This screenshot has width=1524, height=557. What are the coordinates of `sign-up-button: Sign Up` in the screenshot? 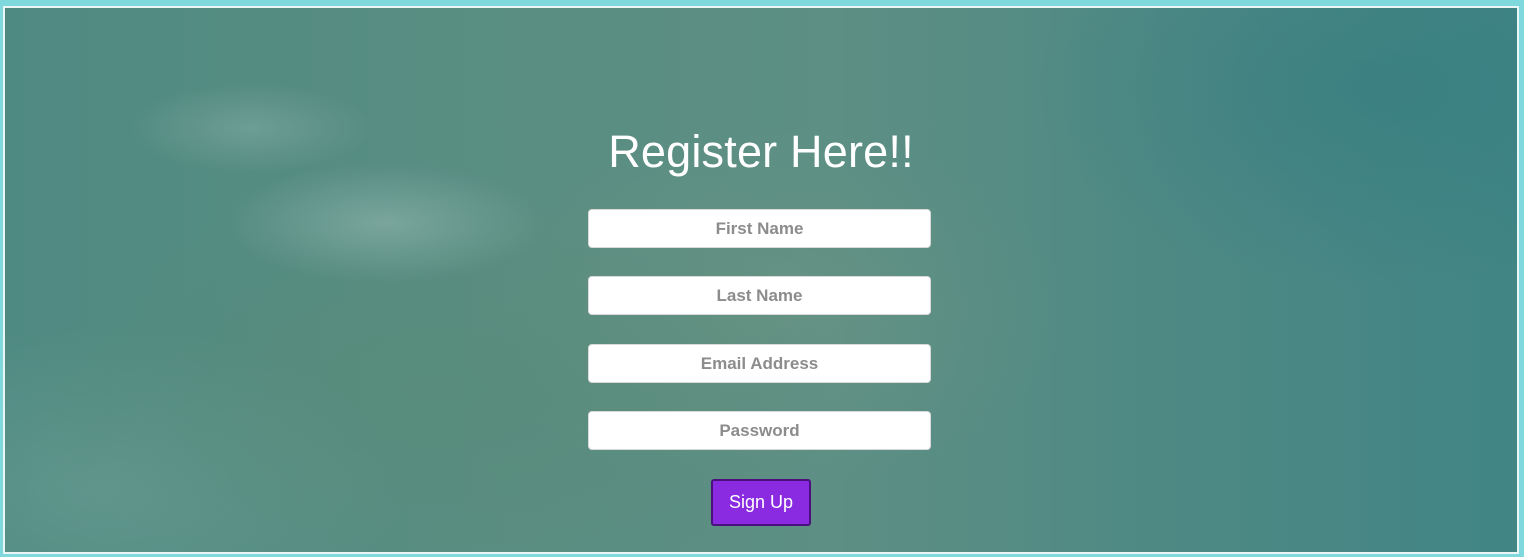 It's located at (761, 502).